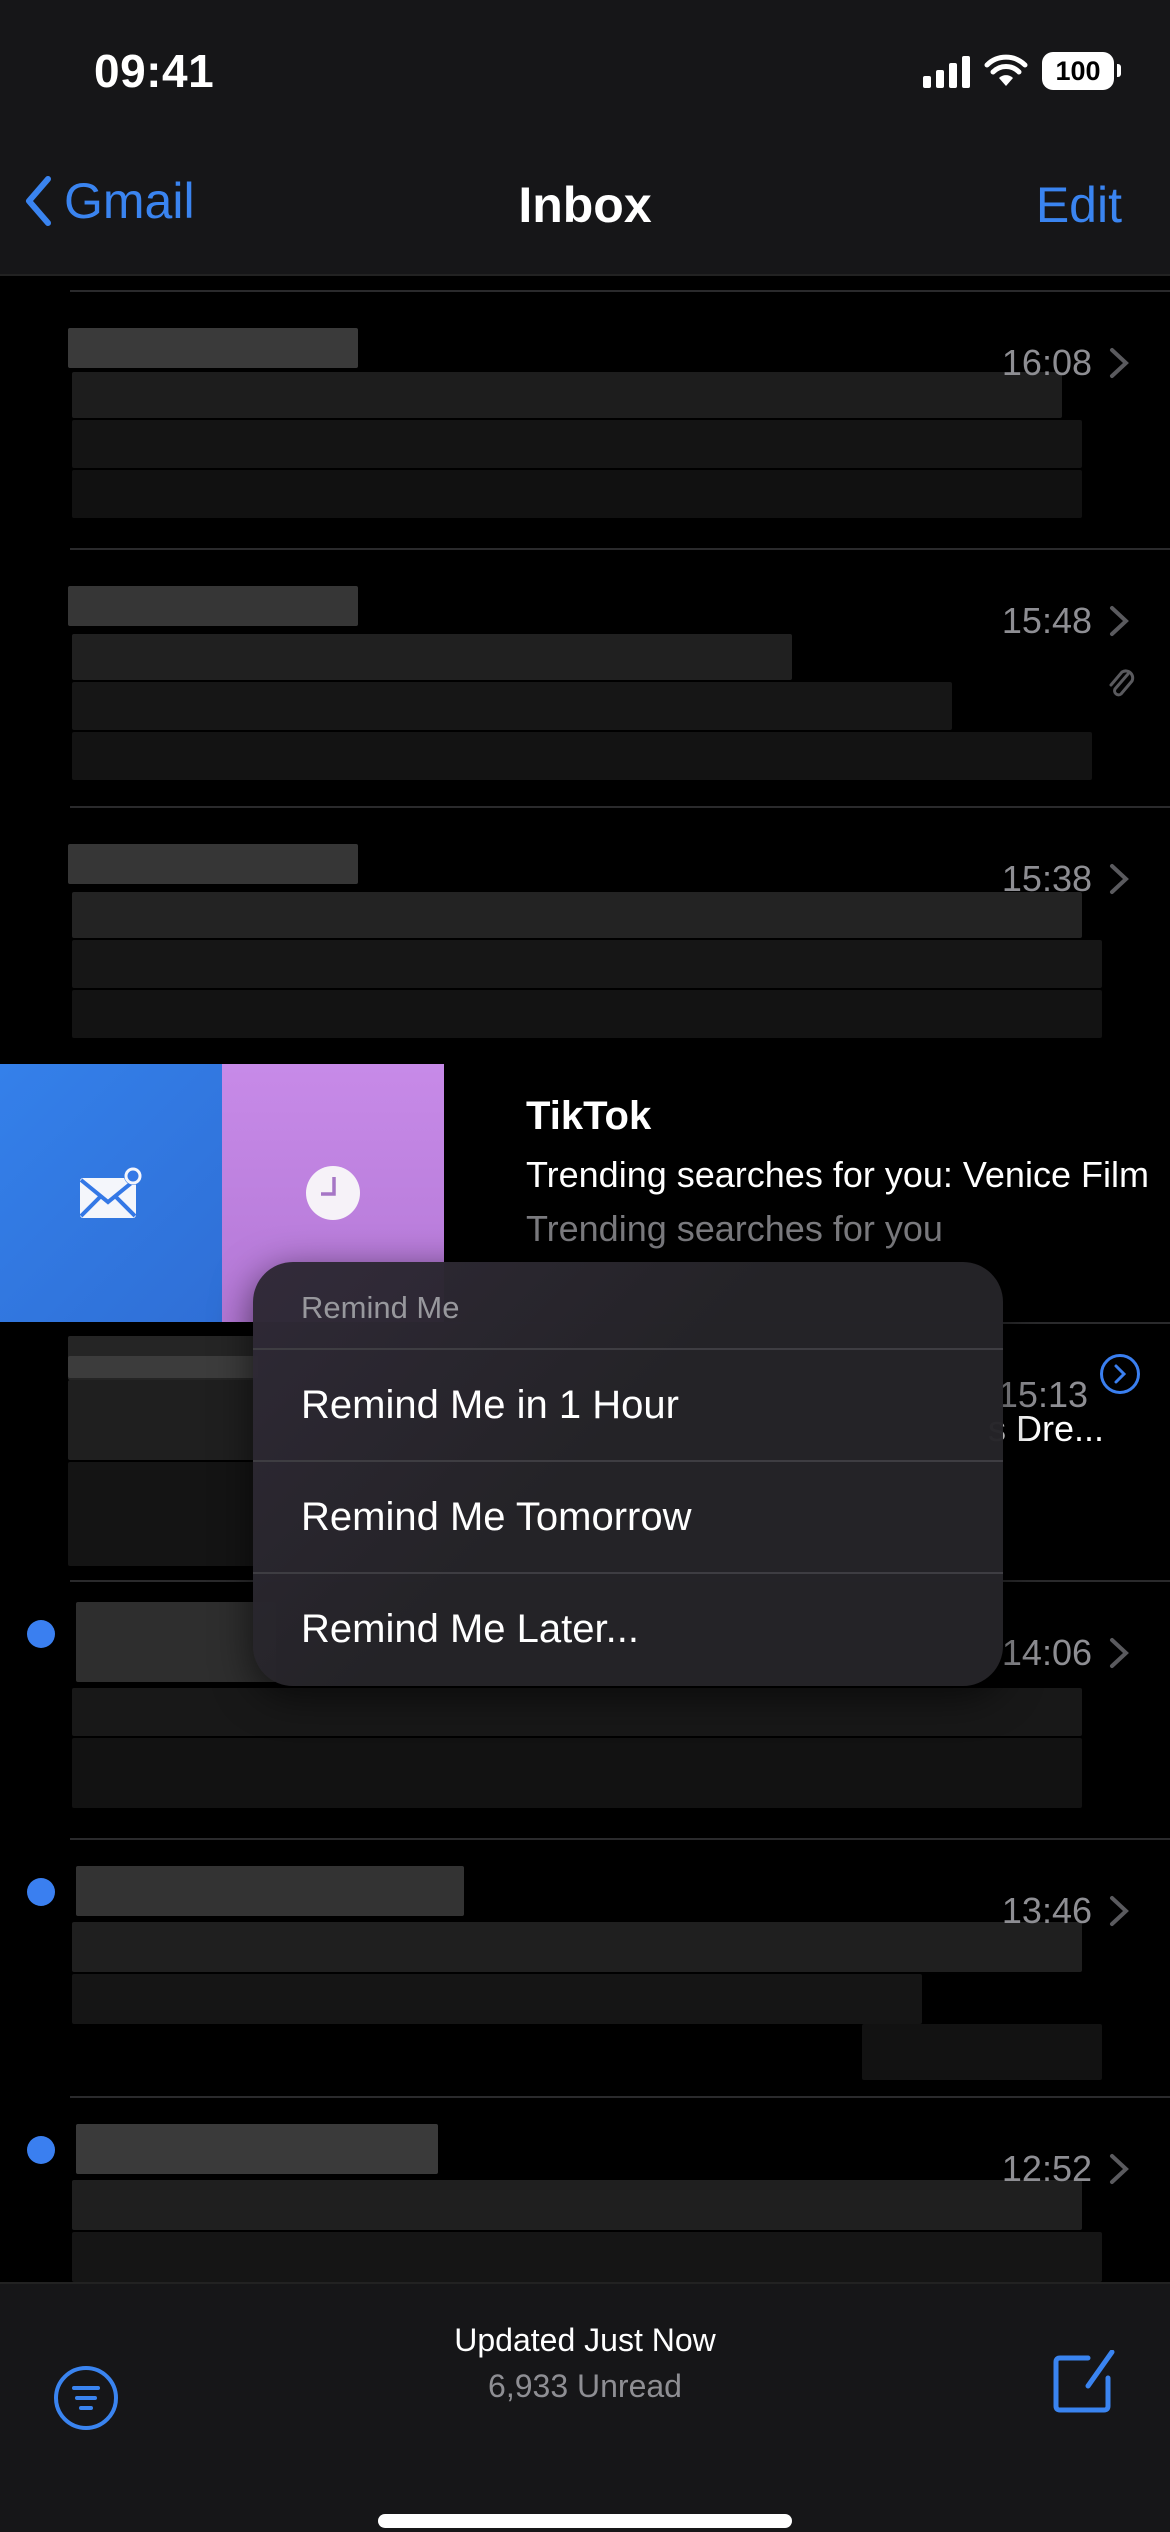  Describe the element at coordinates (333, 1193) in the screenshot. I see `clock-icon` at that location.